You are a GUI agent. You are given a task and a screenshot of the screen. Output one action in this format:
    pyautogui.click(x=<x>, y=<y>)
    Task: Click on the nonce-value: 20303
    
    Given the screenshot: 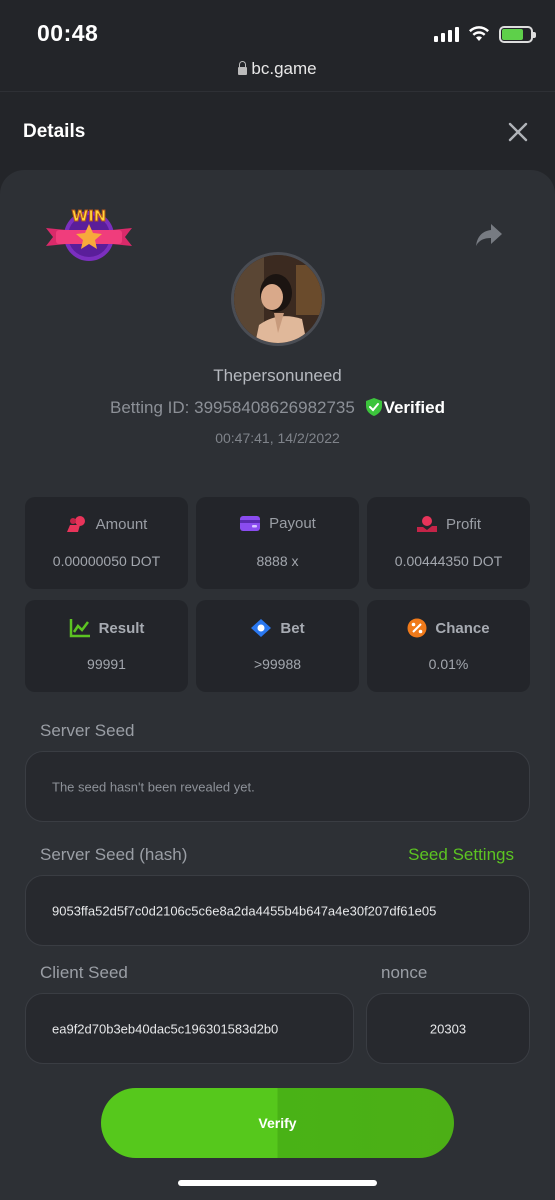 What is the action you would take?
    pyautogui.click(x=448, y=1028)
    